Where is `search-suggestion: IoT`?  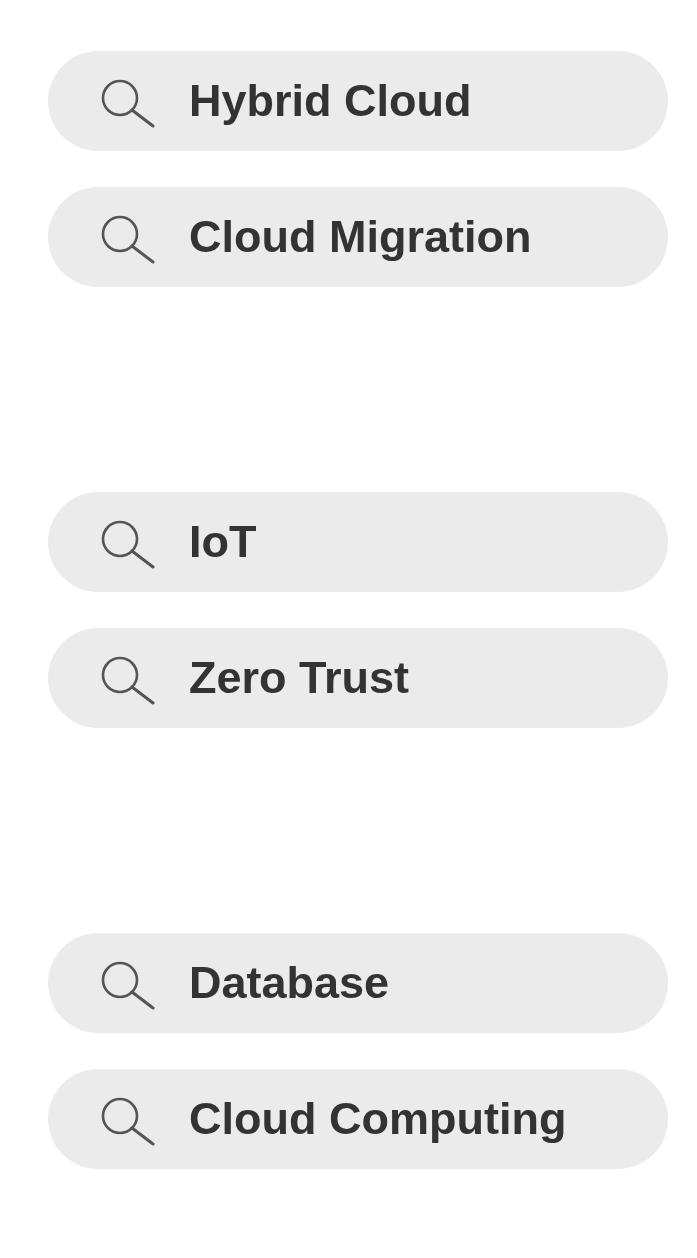 search-suggestion: IoT is located at coordinates (358, 542).